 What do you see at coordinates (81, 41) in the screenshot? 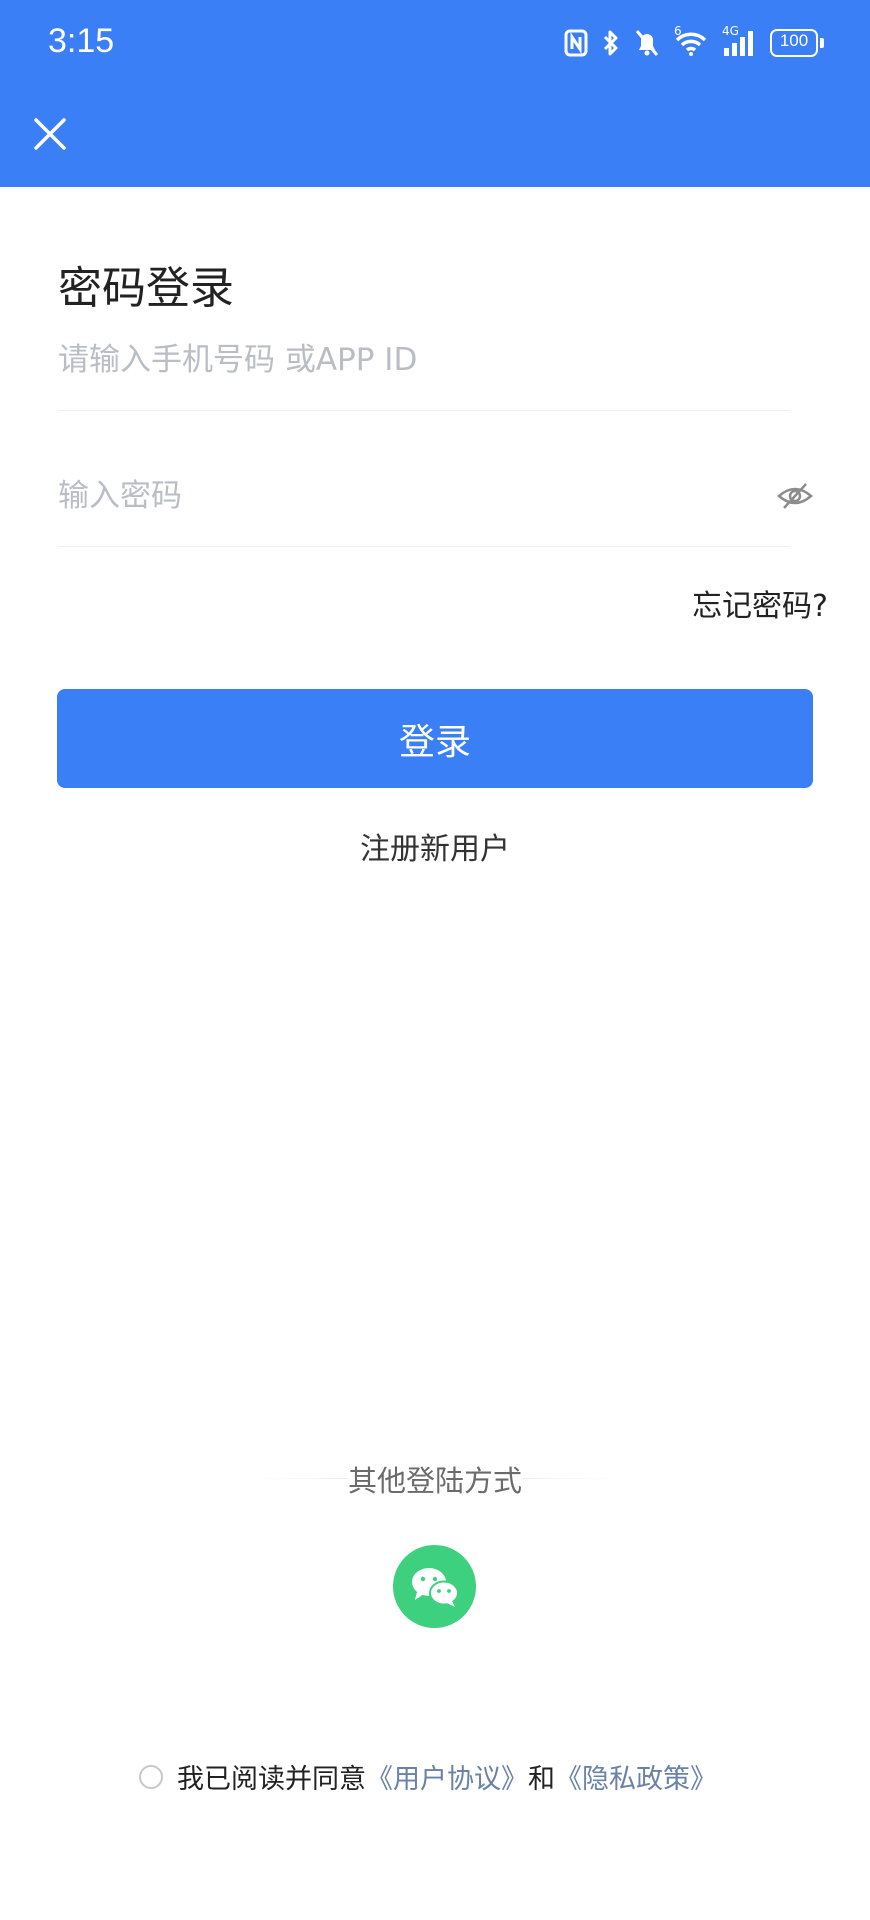
I see `status-time: 3:15` at bounding box center [81, 41].